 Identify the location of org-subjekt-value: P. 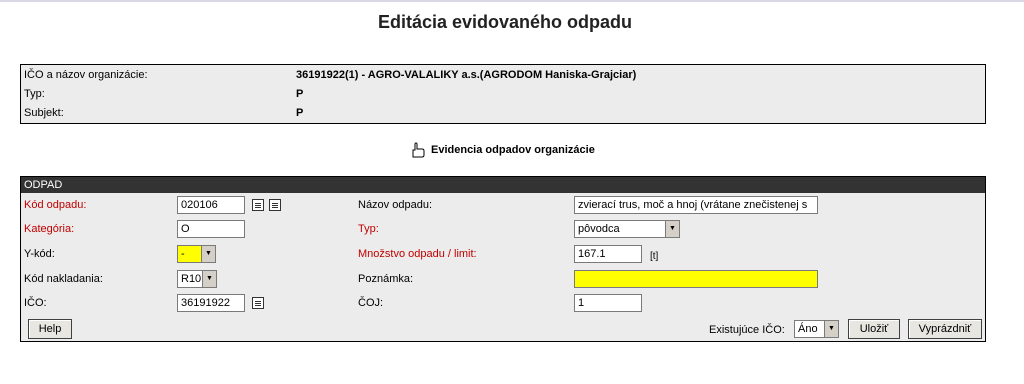
(300, 113).